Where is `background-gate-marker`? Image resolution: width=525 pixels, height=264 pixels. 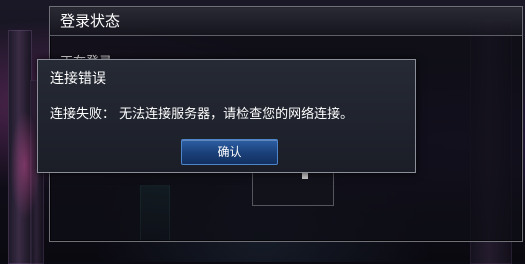 background-gate-marker is located at coordinates (305, 176).